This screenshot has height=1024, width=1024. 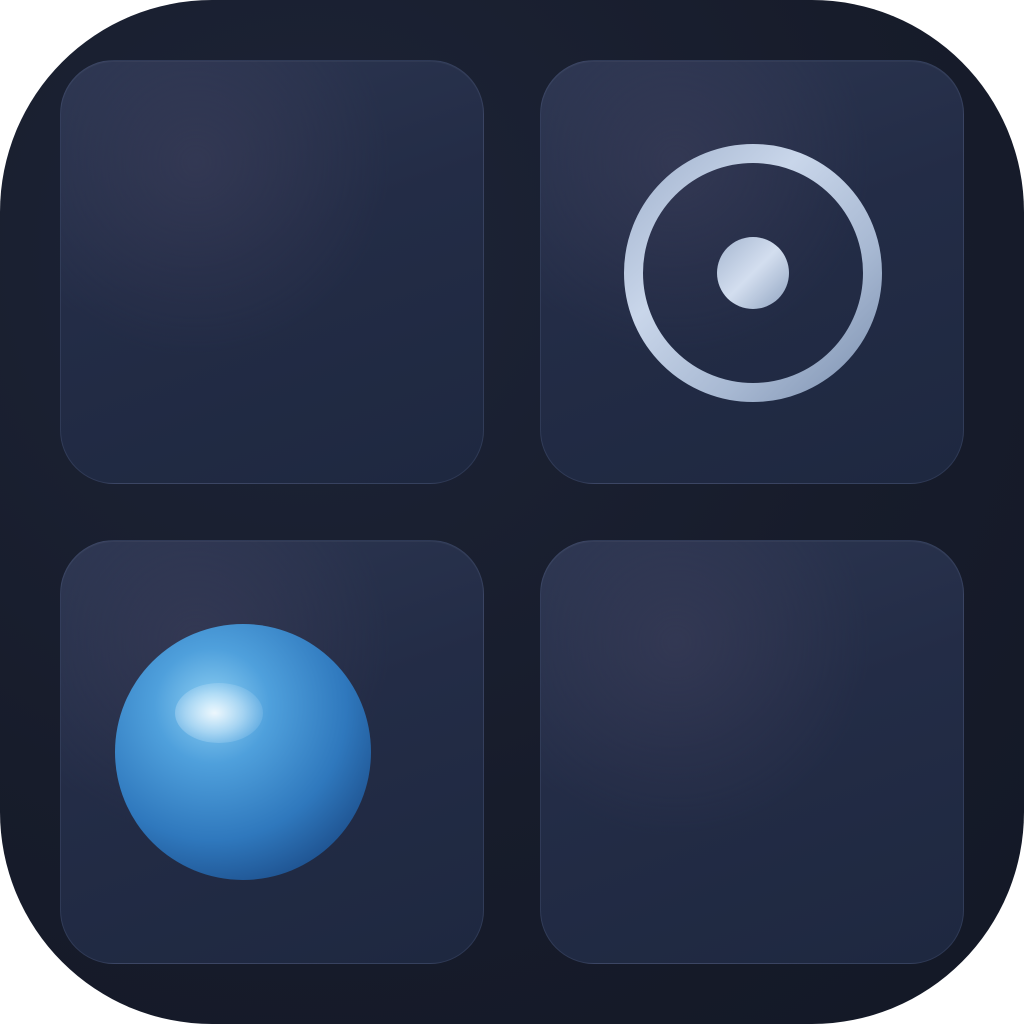 What do you see at coordinates (219, 713) in the screenshot?
I see `sphere-highlight` at bounding box center [219, 713].